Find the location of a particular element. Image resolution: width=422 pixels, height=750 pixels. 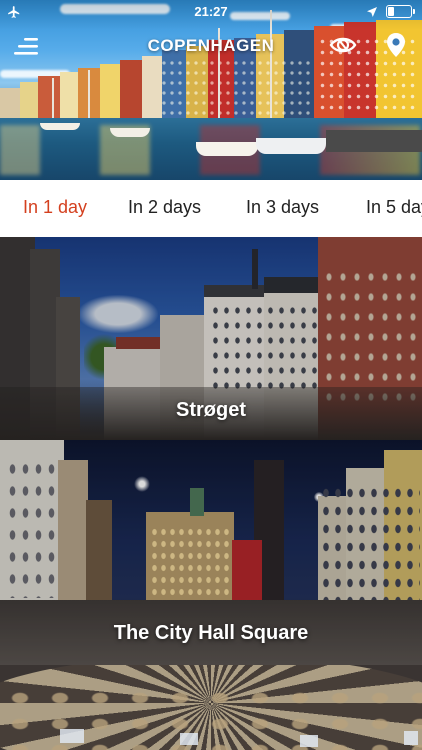

view-button is located at coordinates (343, 45).